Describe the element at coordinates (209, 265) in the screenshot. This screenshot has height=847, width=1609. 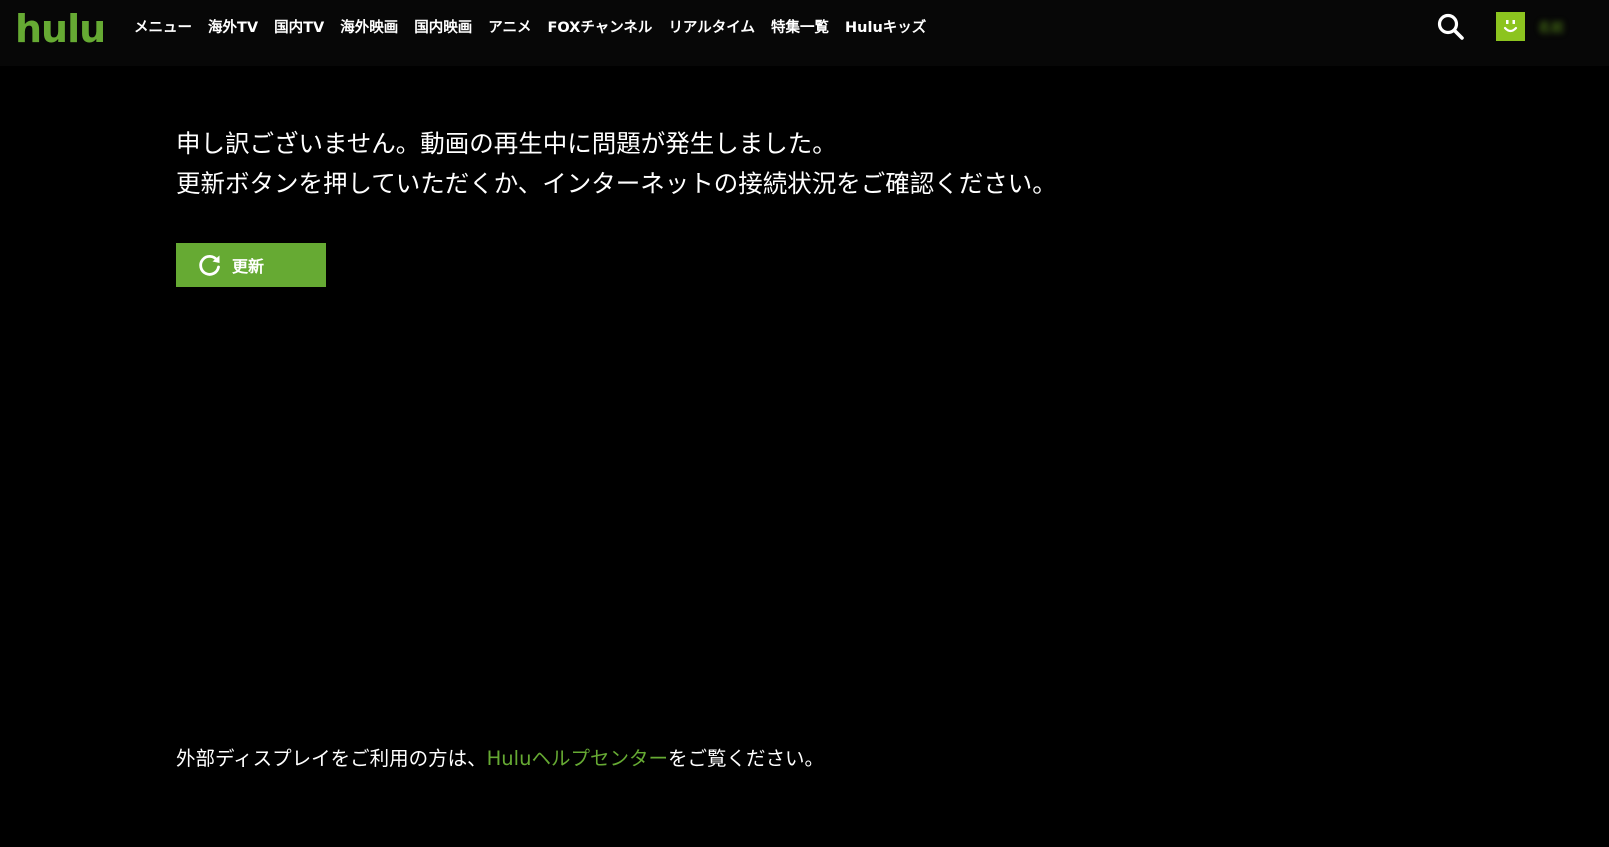
I see `refresh-icon` at that location.